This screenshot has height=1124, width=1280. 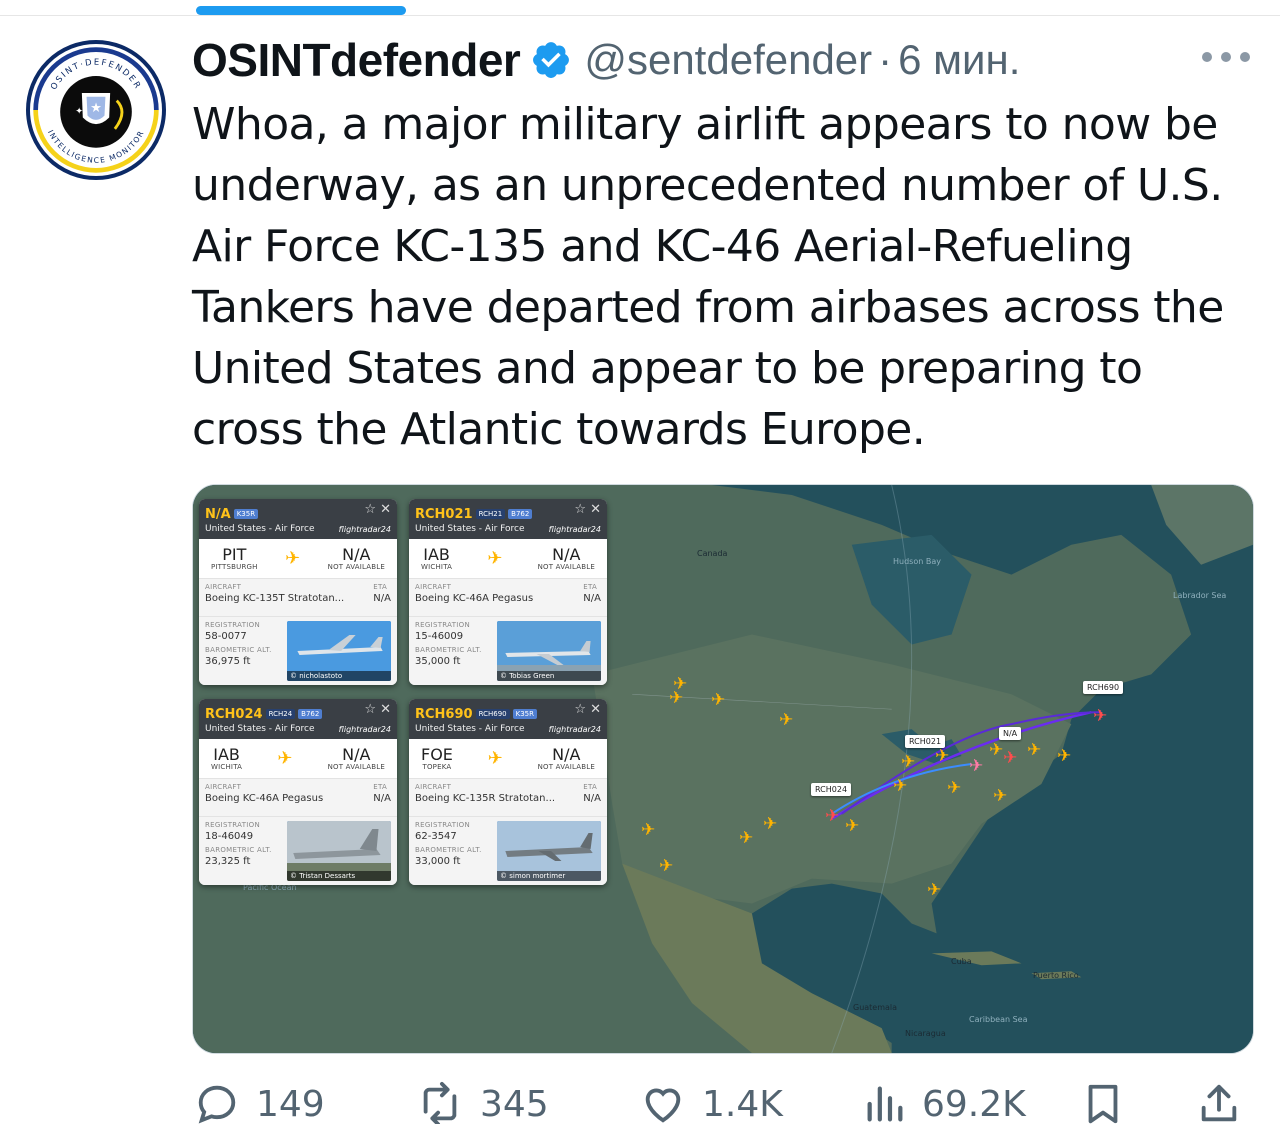 I want to click on map-label-labrador-sea: Labrador Sea, so click(x=1200, y=595).